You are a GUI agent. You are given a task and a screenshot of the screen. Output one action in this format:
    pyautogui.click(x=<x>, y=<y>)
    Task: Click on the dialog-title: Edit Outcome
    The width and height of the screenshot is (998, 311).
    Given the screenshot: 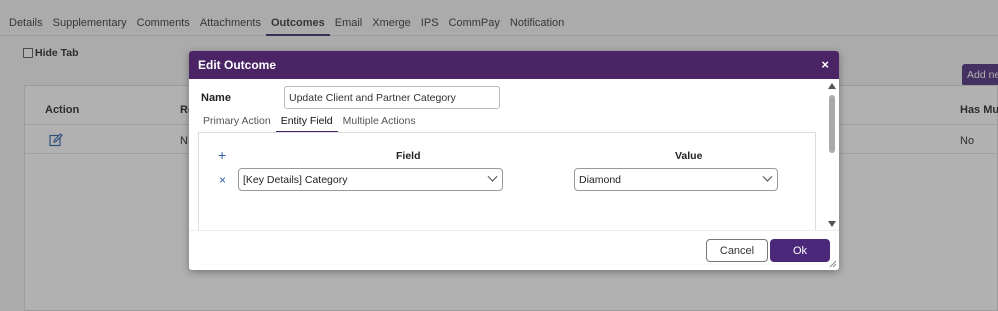 What is the action you would take?
    pyautogui.click(x=237, y=65)
    